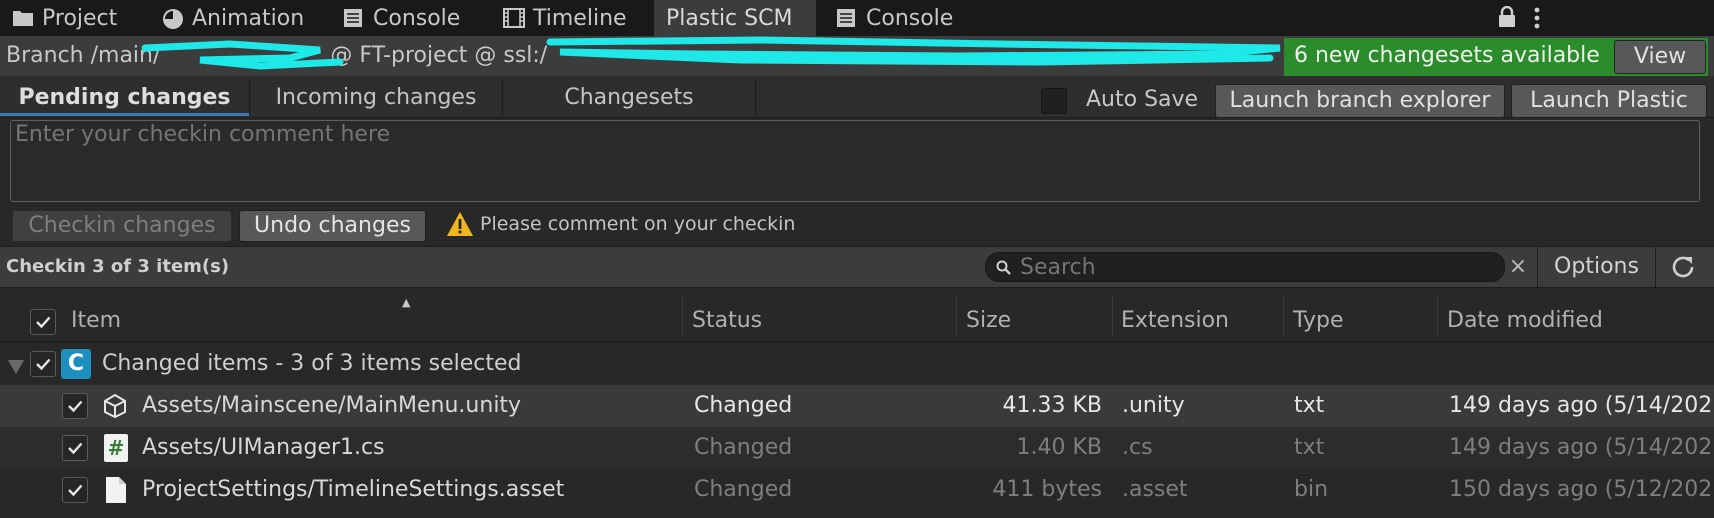 The image size is (1714, 518). Describe the element at coordinates (16, 368) in the screenshot. I see `expand-triangle-icon` at that location.